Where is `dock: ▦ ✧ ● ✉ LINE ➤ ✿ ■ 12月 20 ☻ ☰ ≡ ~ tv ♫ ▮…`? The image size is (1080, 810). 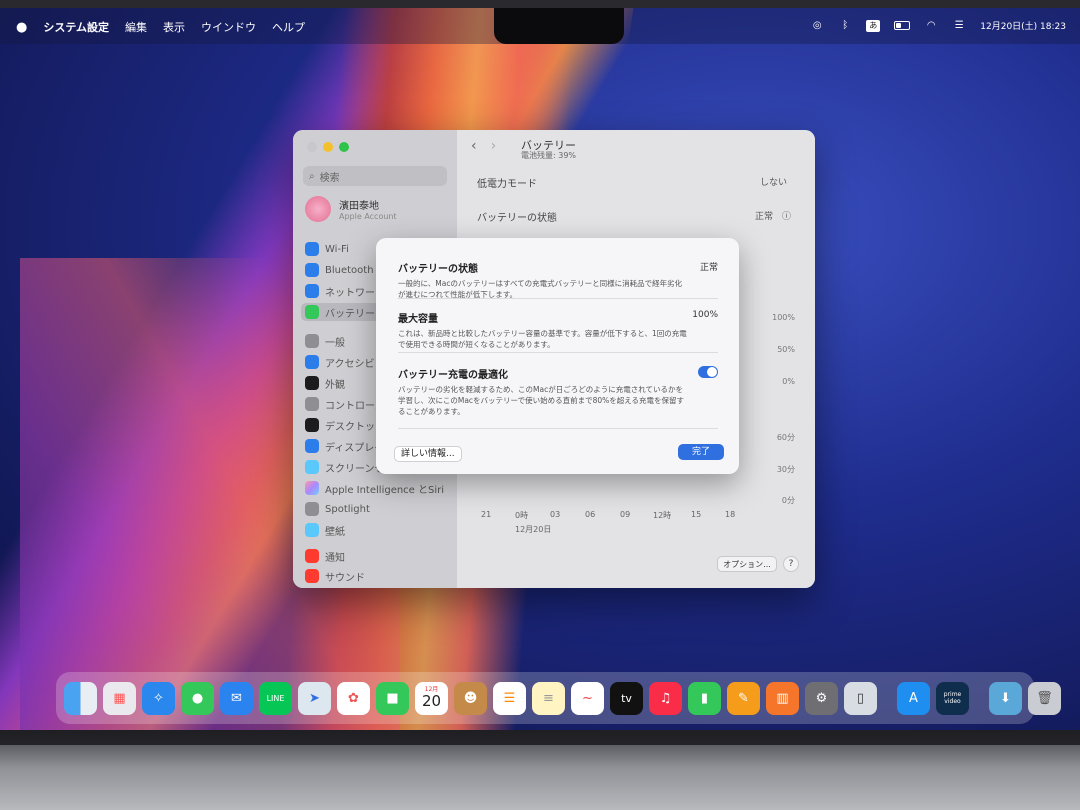 dock: ▦ ✧ ● ✉ LINE ➤ ✿ ■ 12月 20 ☻ ☰ ≡ ~ tv ♫ ▮… is located at coordinates (558, 698).